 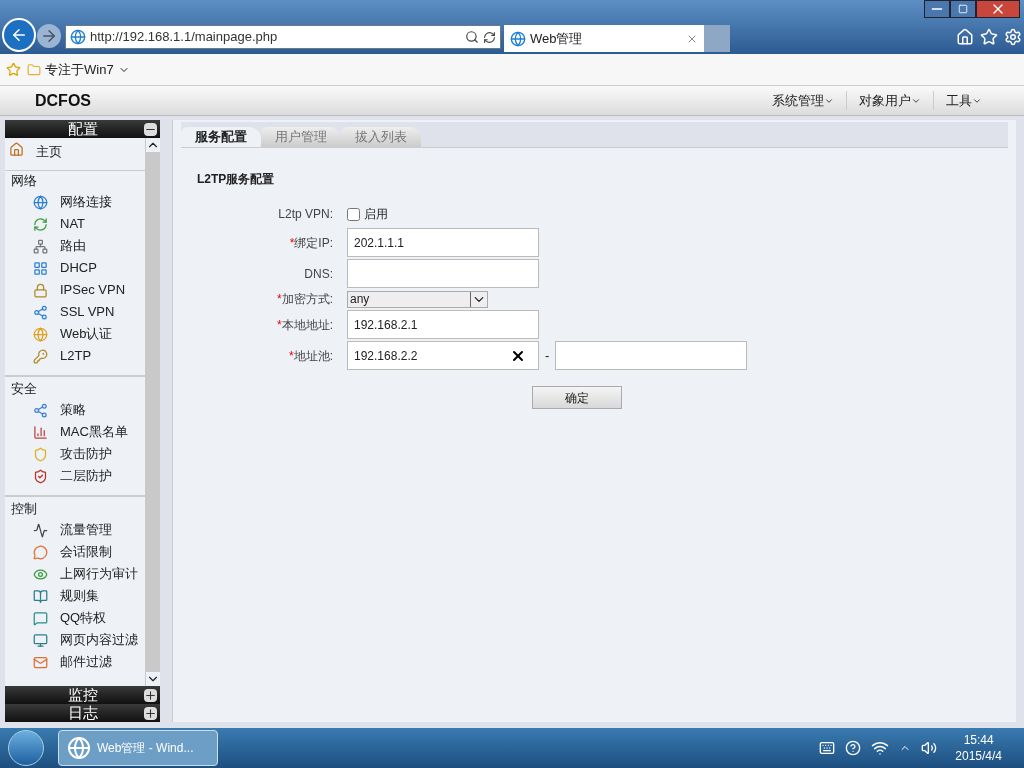 What do you see at coordinates (443, 355) in the screenshot?
I see `input-field: 192.168.2.2` at bounding box center [443, 355].